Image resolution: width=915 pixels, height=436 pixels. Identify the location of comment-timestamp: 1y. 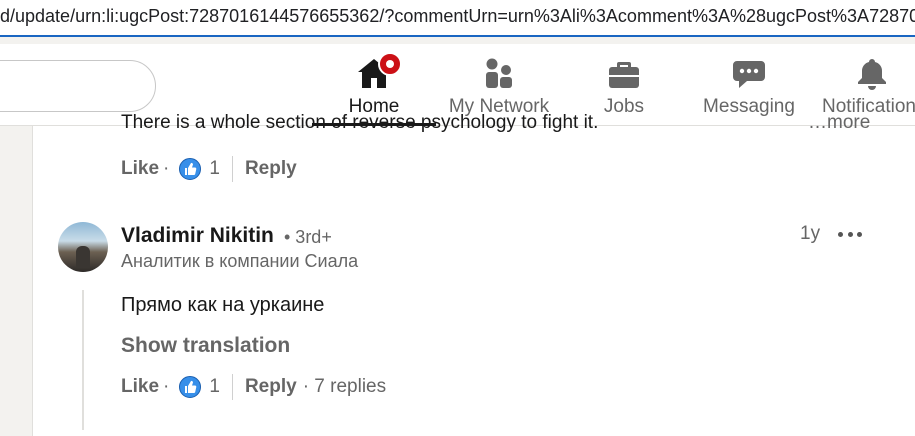
(810, 233).